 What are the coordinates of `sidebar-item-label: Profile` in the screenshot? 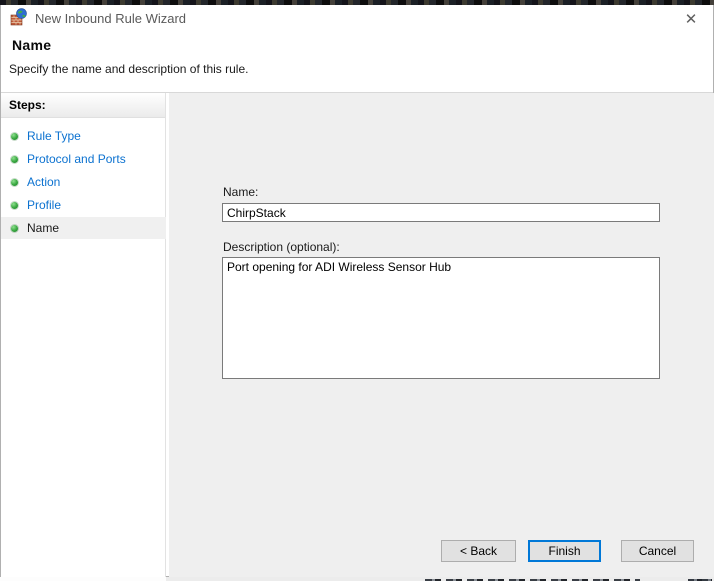 It's located at (44, 205).